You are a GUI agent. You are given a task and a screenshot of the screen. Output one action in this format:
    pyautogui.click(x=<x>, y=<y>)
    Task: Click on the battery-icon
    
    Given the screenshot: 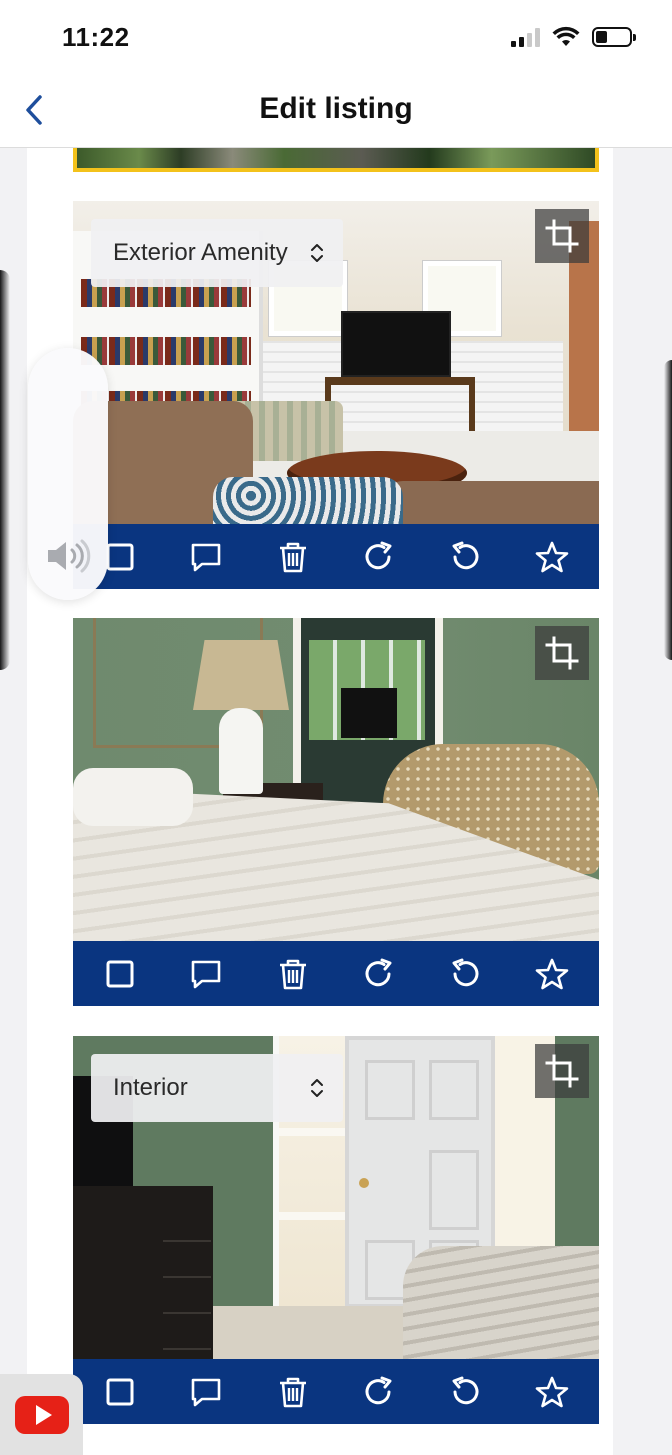 What is the action you would take?
    pyautogui.click(x=614, y=37)
    